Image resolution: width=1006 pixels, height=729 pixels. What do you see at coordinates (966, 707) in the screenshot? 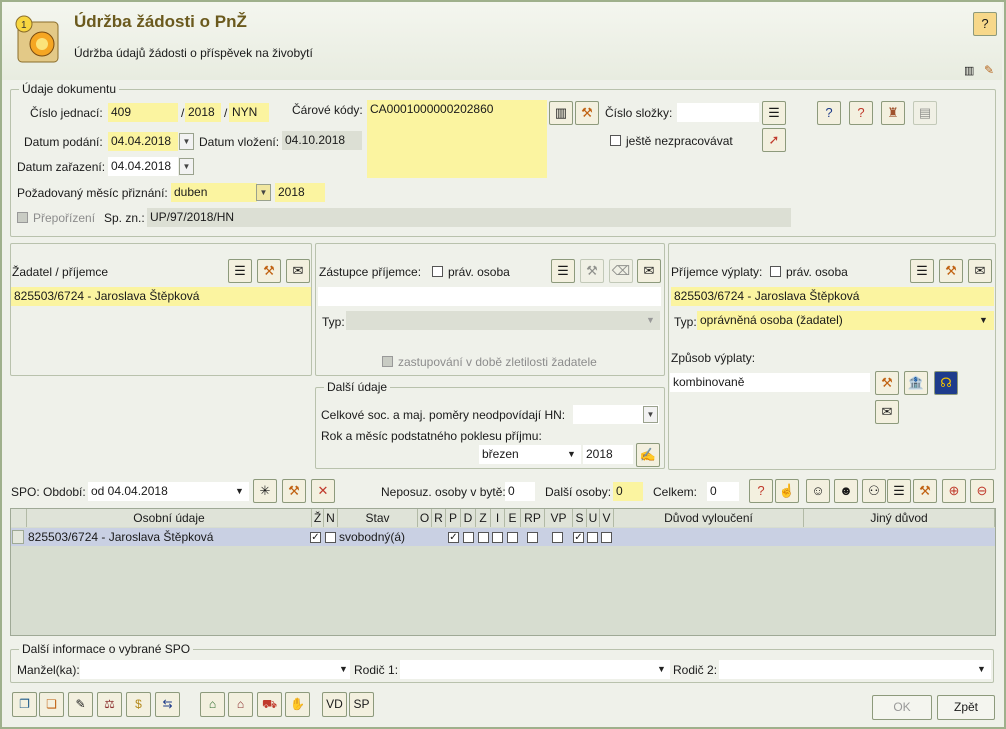
I see `back-button: Zpět` at bounding box center [966, 707].